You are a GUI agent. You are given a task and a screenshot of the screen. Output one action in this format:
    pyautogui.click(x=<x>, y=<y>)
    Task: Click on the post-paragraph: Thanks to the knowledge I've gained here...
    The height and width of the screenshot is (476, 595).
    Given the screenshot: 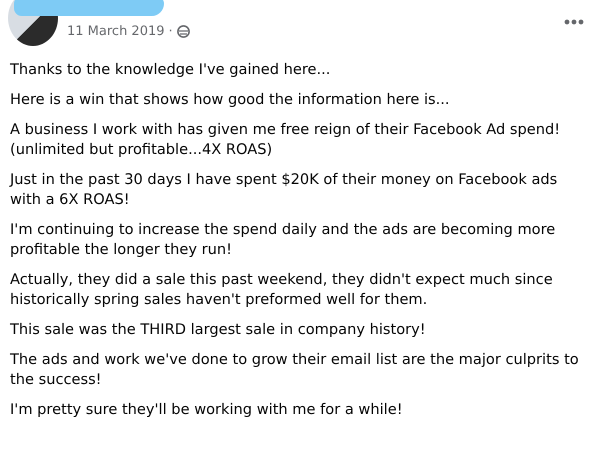 What is the action you would take?
    pyautogui.click(x=171, y=70)
    